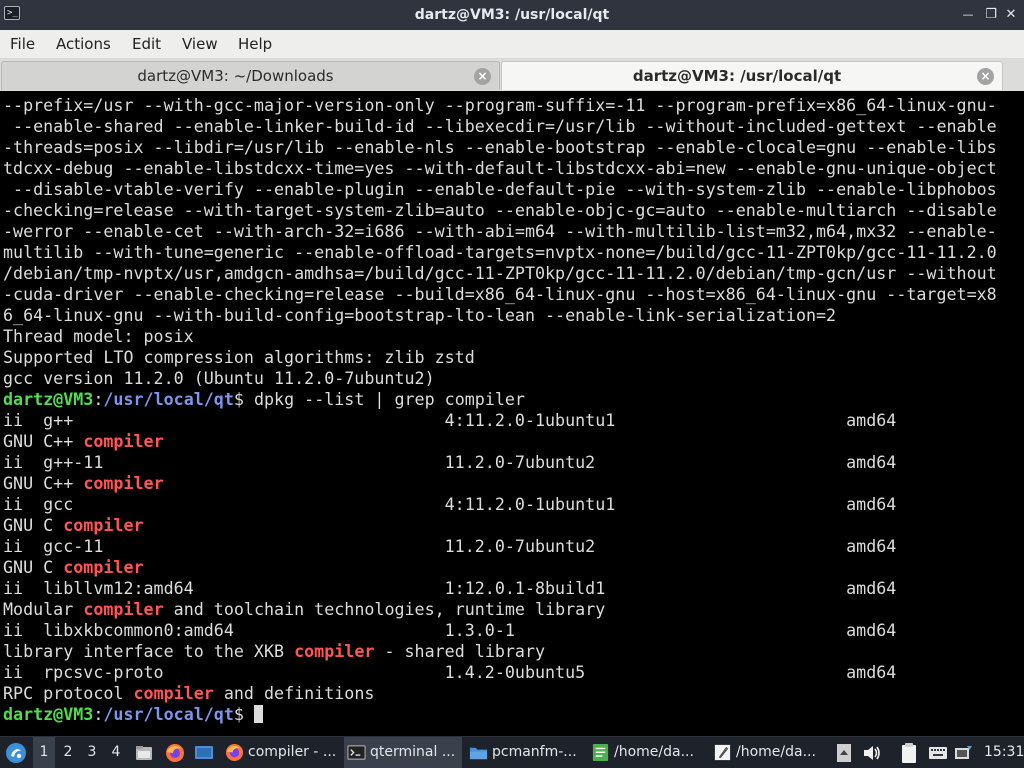 The image size is (1024, 768). Describe the element at coordinates (294, 693) in the screenshot. I see `terminal-text-segment: and definitions` at that location.